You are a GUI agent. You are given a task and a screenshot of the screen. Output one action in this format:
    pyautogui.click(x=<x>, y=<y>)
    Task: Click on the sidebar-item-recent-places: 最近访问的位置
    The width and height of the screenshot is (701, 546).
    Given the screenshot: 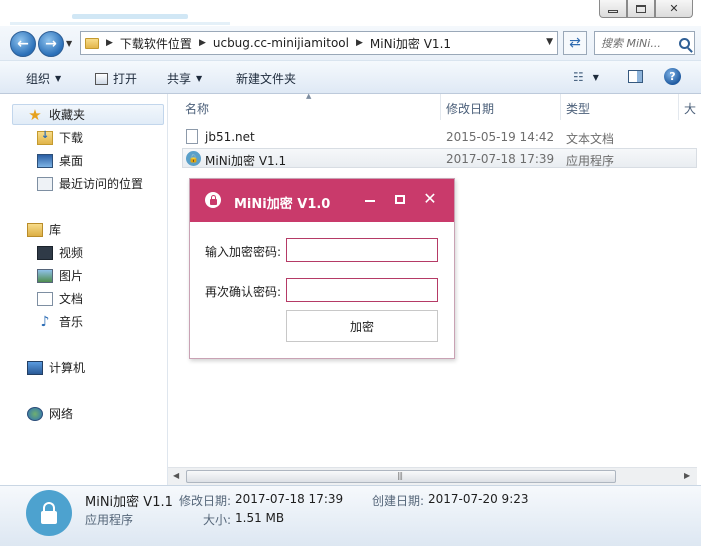 What is the action you would take?
    pyautogui.click(x=90, y=183)
    